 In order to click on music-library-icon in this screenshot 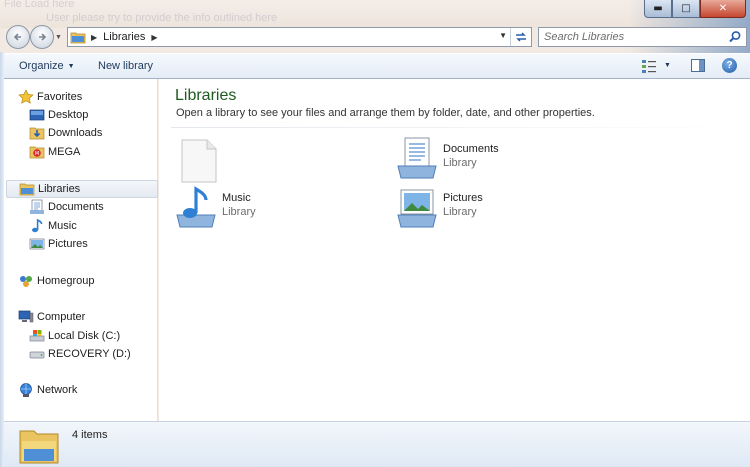, I will do `click(196, 207)`.